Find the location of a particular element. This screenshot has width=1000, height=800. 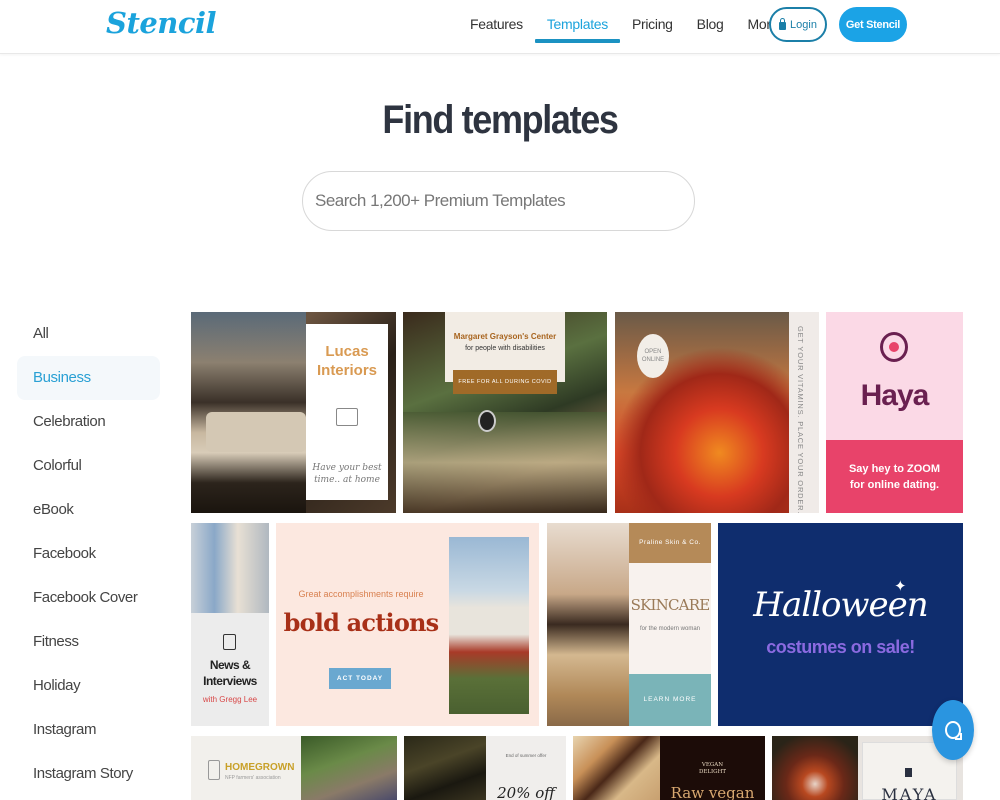

brownie-photo is located at coordinates (616, 768).